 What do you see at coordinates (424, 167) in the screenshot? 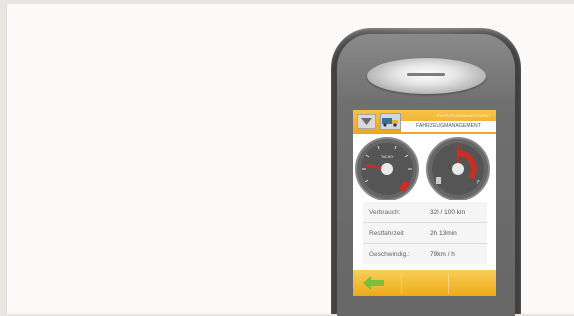
I see `gauge-panel: TACHO F` at bounding box center [424, 167].